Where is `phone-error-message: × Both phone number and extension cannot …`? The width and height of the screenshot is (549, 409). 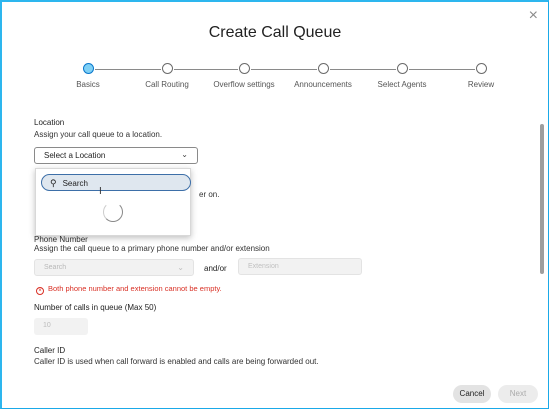
phone-error-message: × Both phone number and extension cannot … is located at coordinates (129, 289).